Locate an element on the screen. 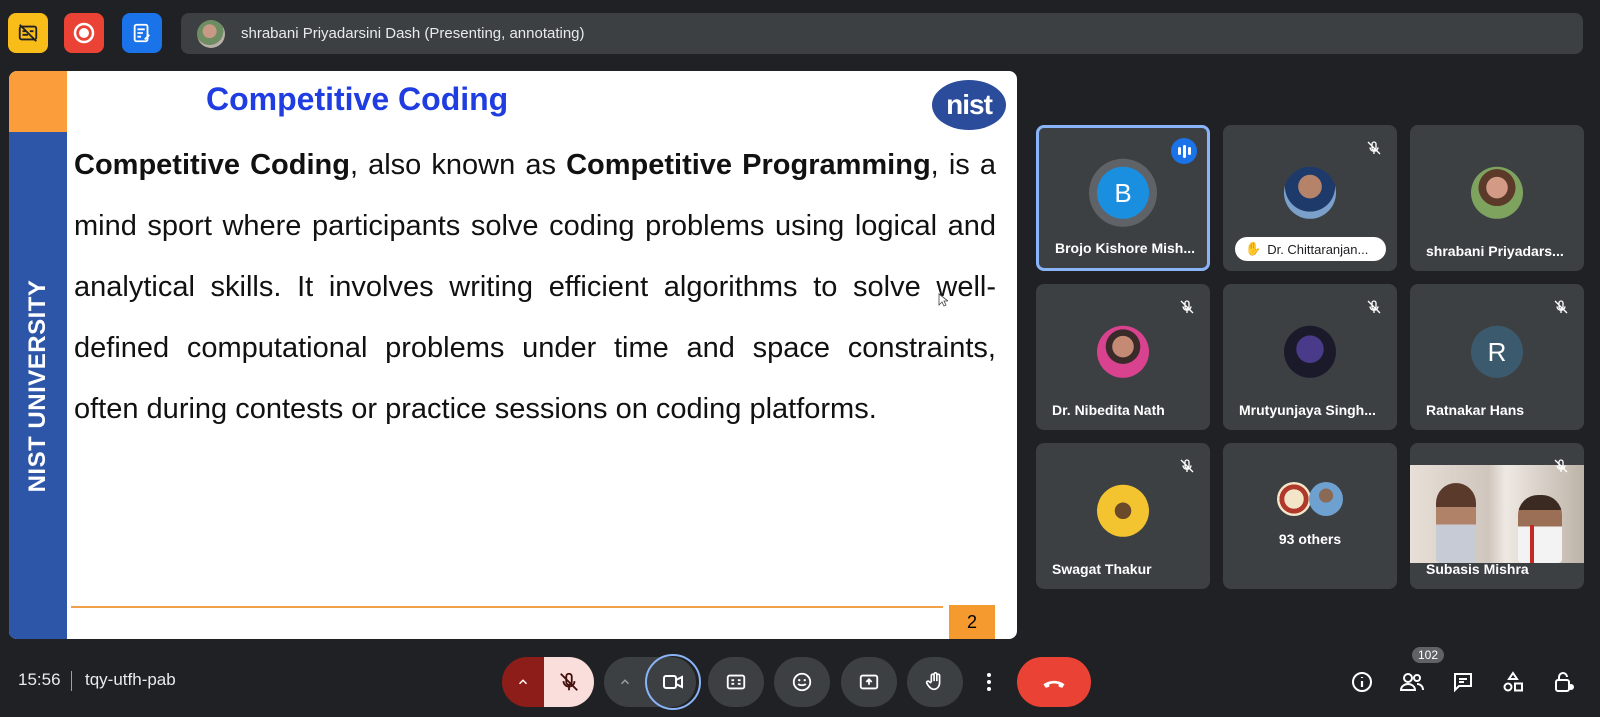 Image resolution: width=1600 pixels, height=717 pixels. present-screen-icon is located at coordinates (869, 682).